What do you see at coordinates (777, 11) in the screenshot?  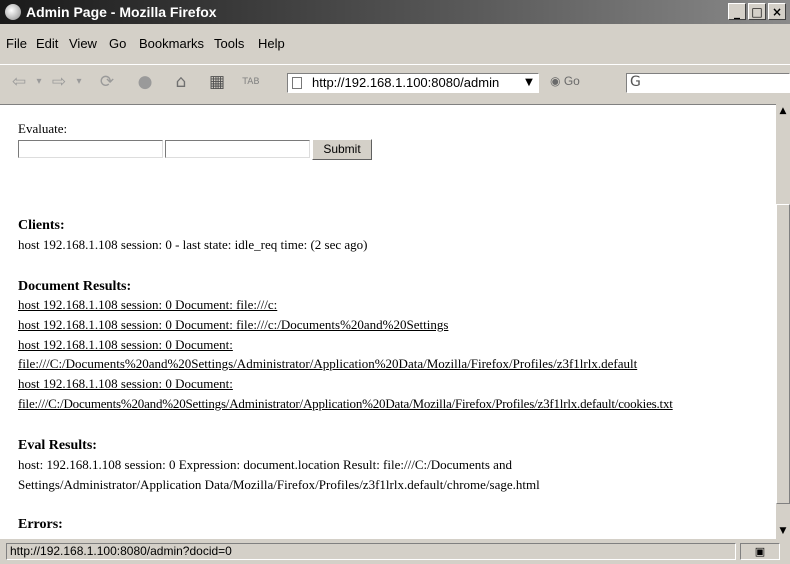 I see `close-button: ×` at bounding box center [777, 11].